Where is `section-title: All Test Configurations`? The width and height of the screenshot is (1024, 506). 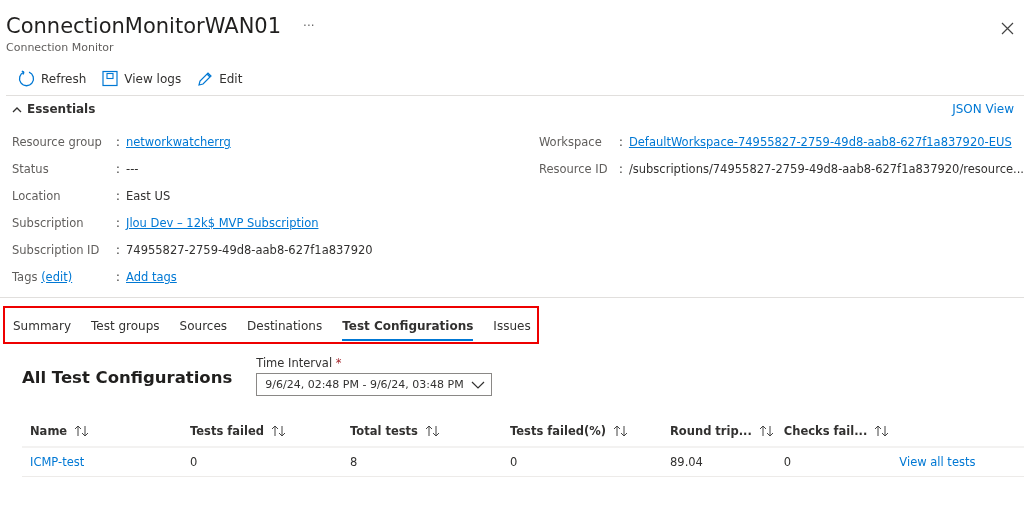
section-title: All Test Configurations is located at coordinates (127, 378).